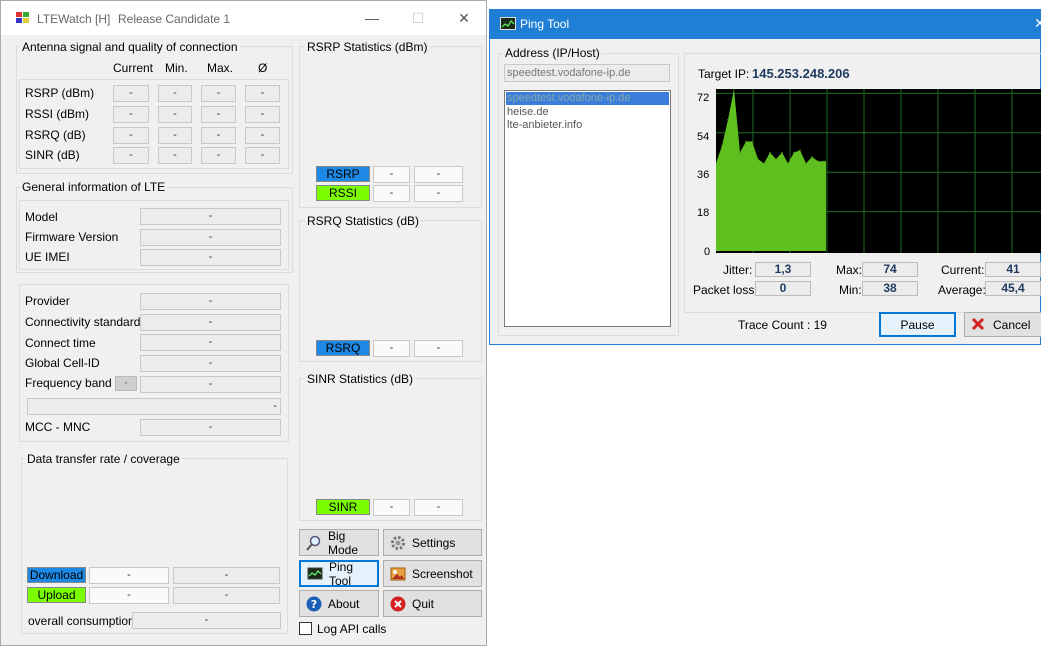 This screenshot has height=657, width=1041. Describe the element at coordinates (55, 135) in the screenshot. I see `row-label-rsrq: RSRQ (dB)` at that location.